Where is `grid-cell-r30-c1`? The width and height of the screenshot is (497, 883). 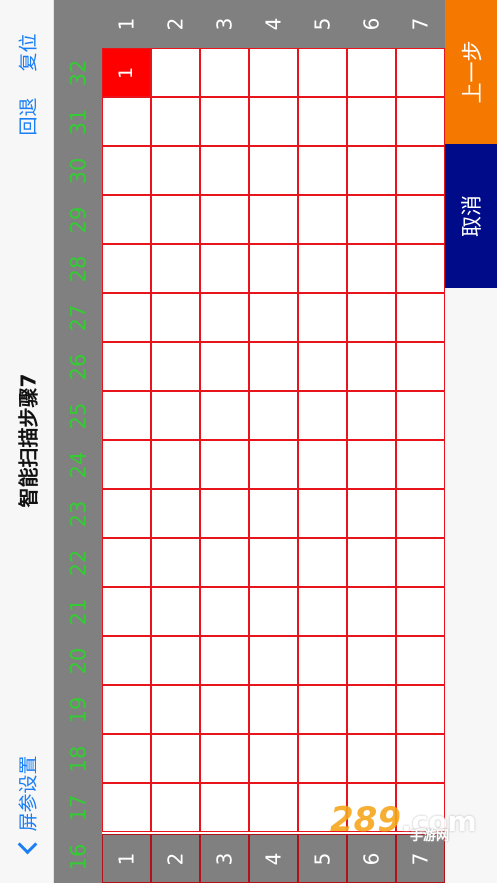
grid-cell-r30-c1 is located at coordinates (126, 170).